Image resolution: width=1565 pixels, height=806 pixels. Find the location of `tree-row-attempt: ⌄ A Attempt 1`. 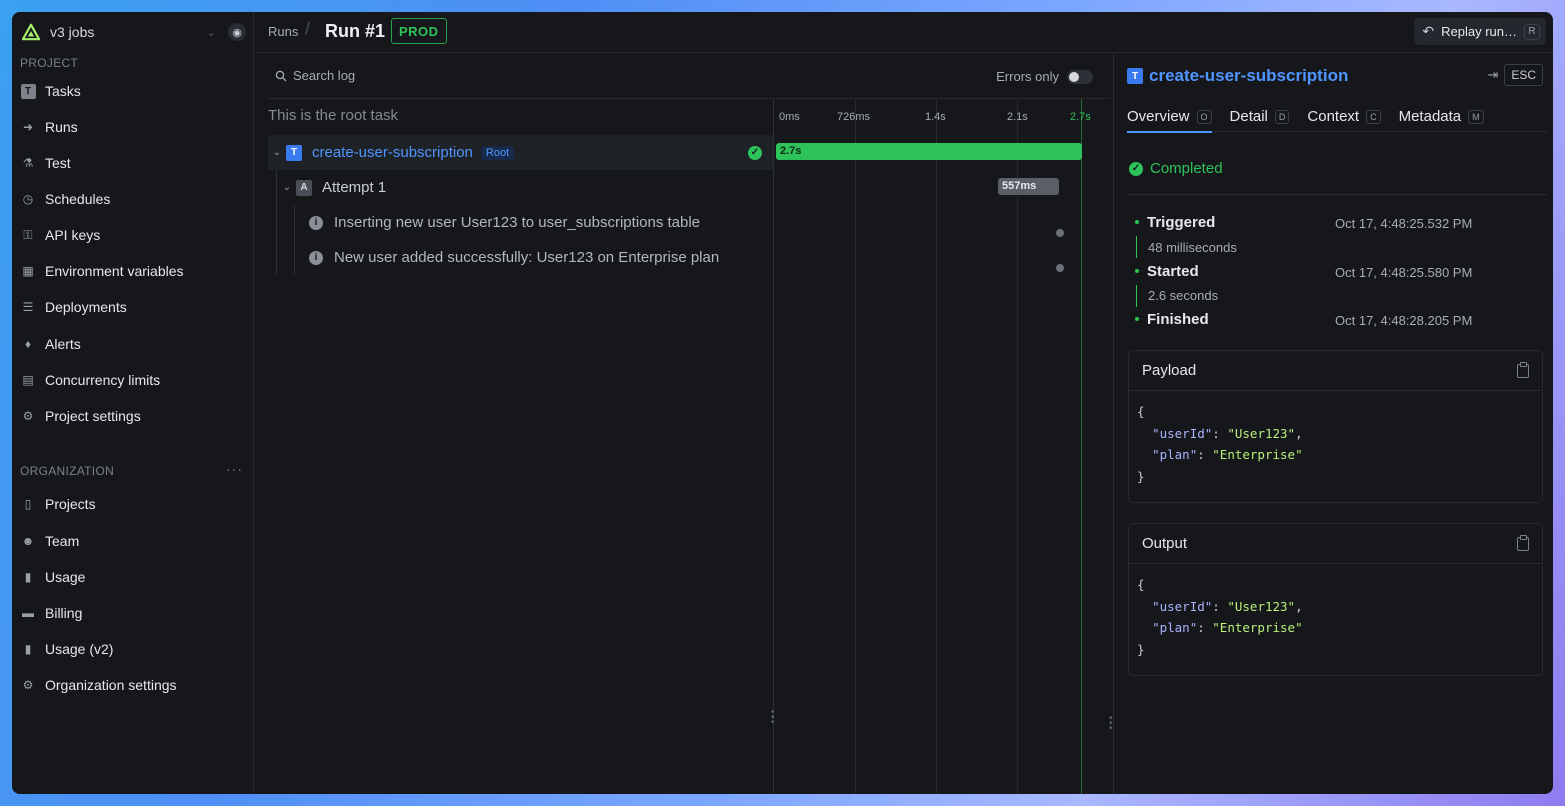

tree-row-attempt: ⌄ A Attempt 1 is located at coordinates (520, 187).